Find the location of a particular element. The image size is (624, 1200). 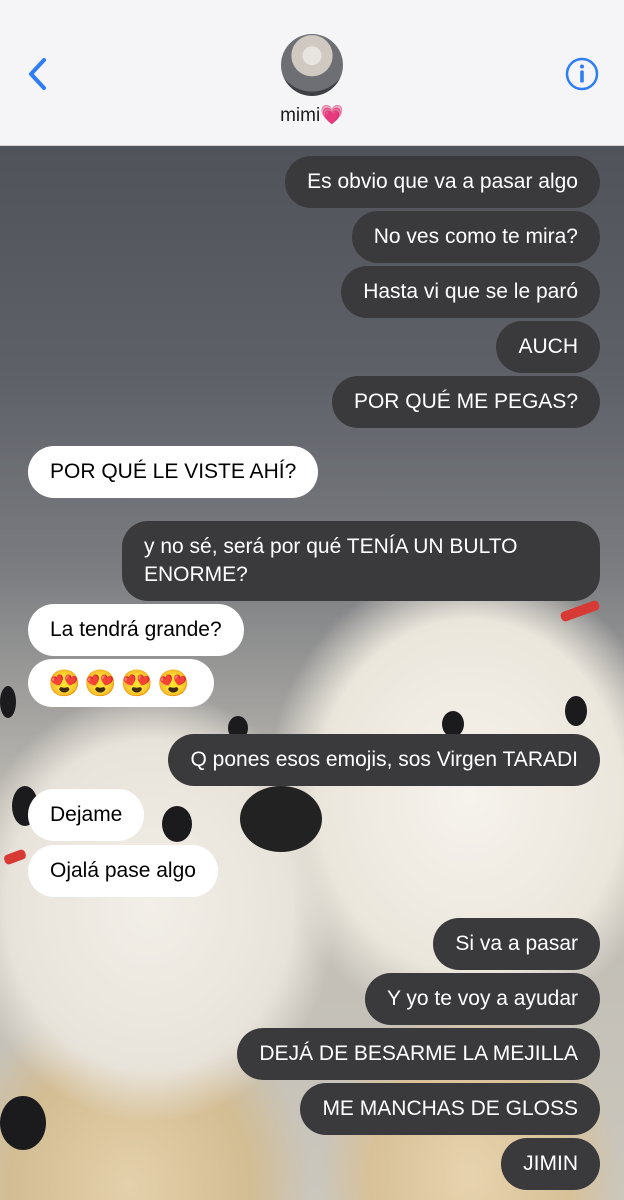

sent-message: Si va a pasar is located at coordinates (516, 944).